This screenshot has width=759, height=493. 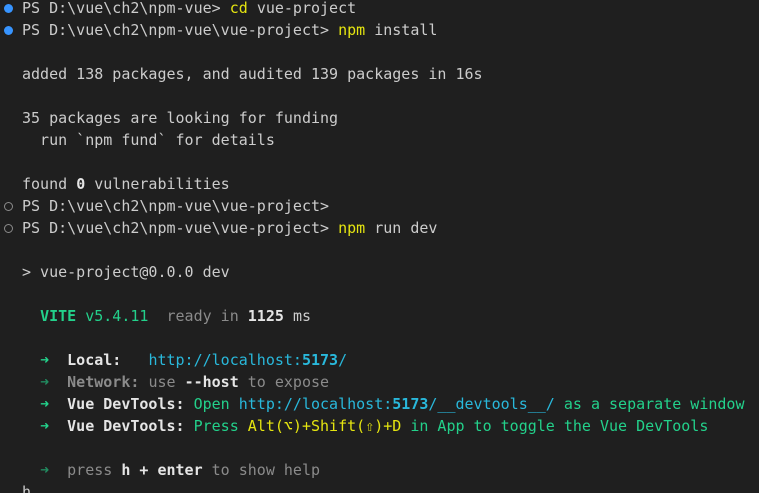 What do you see at coordinates (324, 426) in the screenshot?
I see `shortcut-keys: Alt(⌥)+Shift(⇧)+D` at bounding box center [324, 426].